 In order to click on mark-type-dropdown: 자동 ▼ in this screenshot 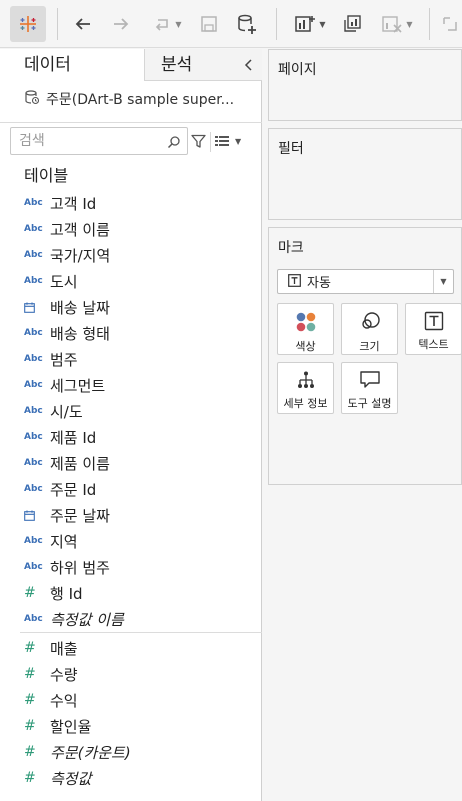, I will do `click(365, 281)`.